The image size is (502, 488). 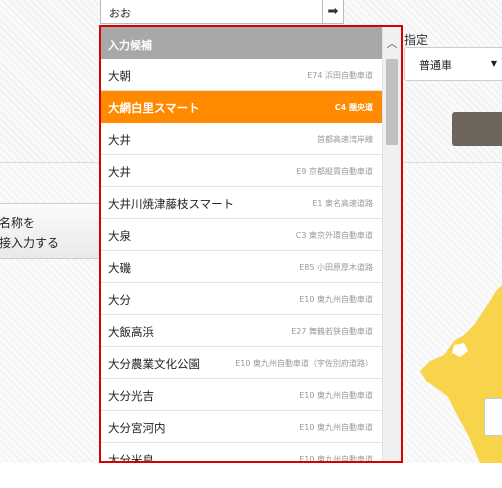 What do you see at coordinates (212, 12) in the screenshot?
I see `search-input: おお` at bounding box center [212, 12].